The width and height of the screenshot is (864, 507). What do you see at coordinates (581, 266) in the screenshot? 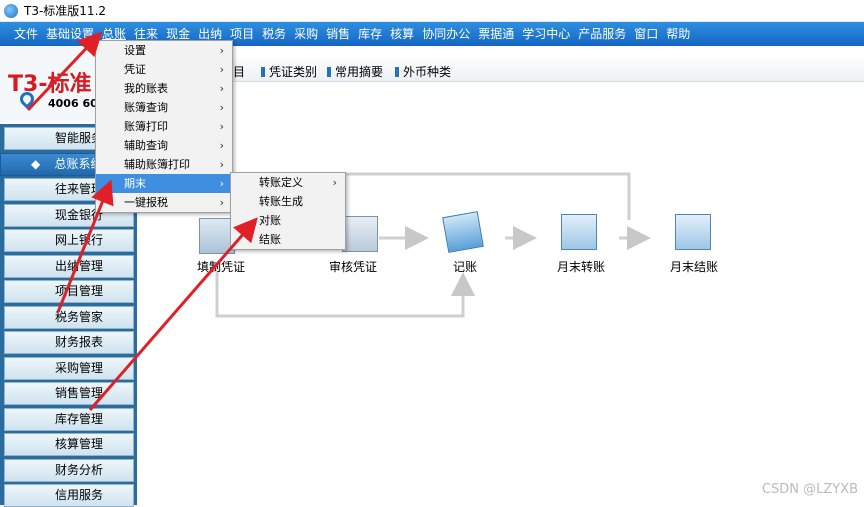
I see `node-month-end-transfer: 月末转账` at bounding box center [581, 266].